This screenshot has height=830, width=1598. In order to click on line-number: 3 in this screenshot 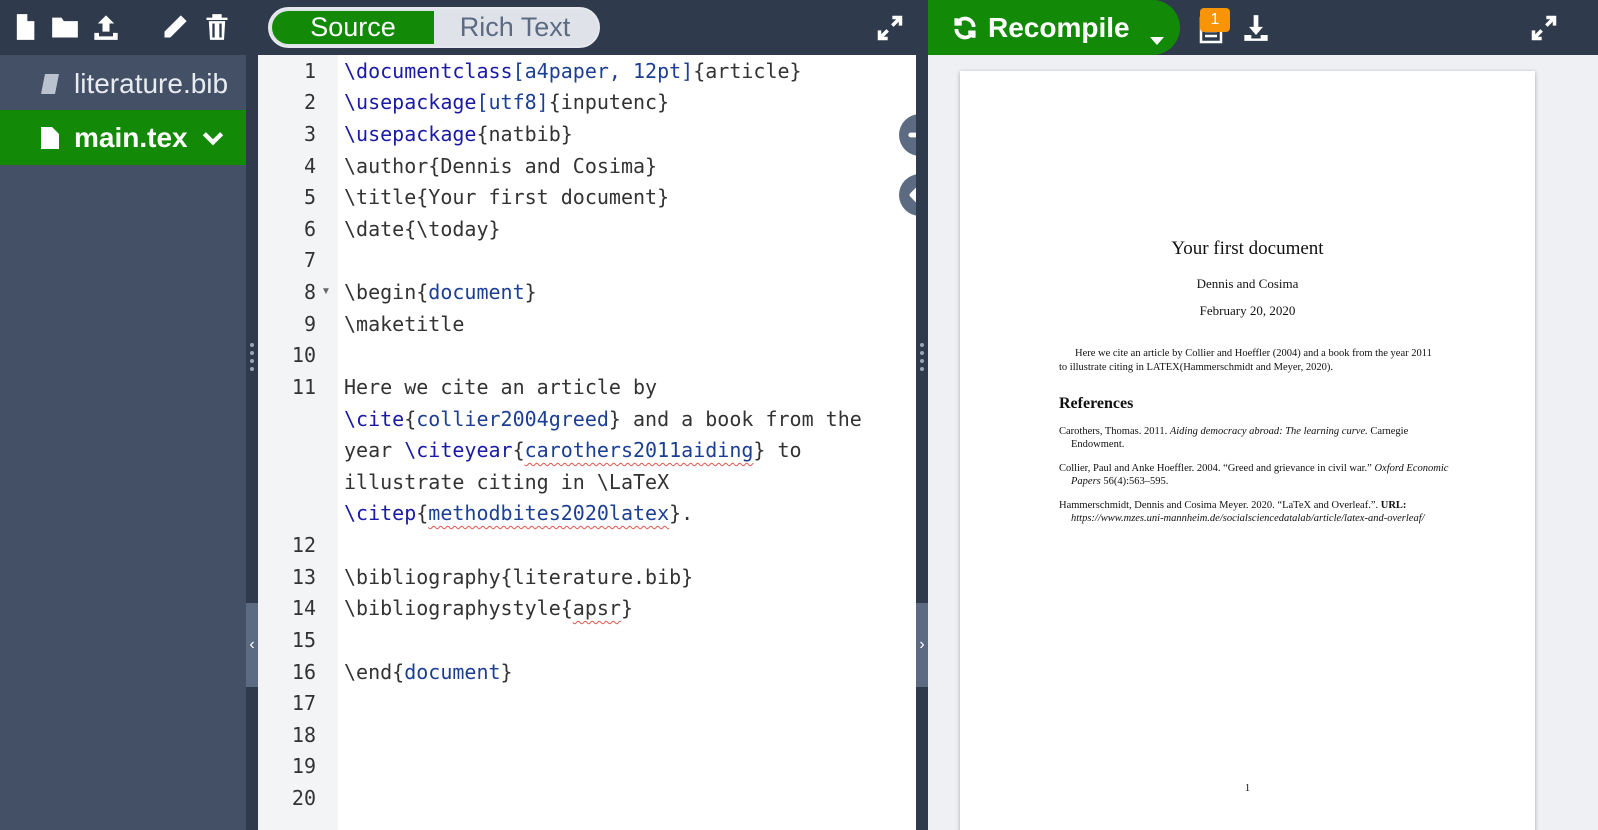, I will do `click(309, 134)`.